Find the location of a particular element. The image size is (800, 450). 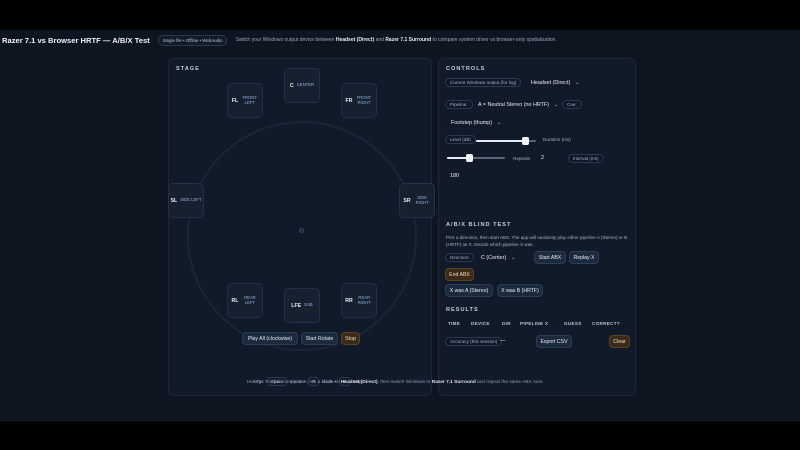

speaker-front-right: FR FRONT RIGHT is located at coordinates (359, 100).